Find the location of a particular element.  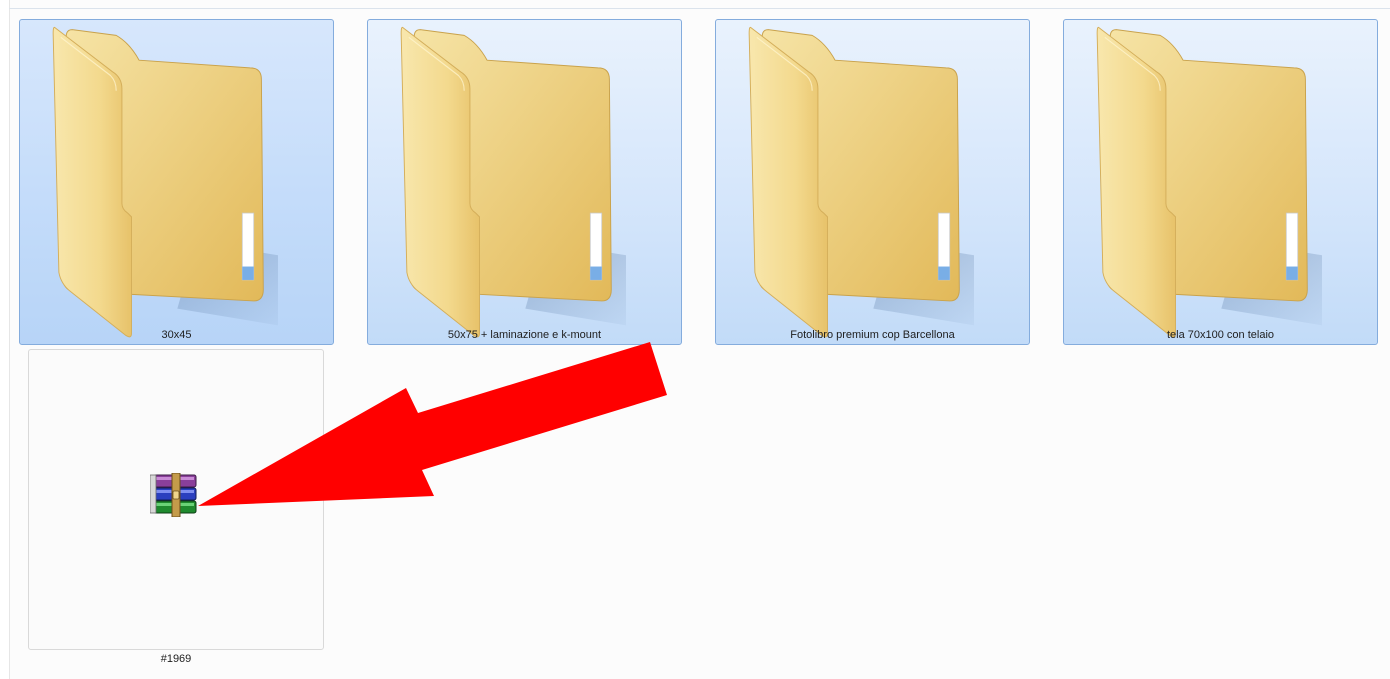

red-arrow-annotation is located at coordinates (432, 424).